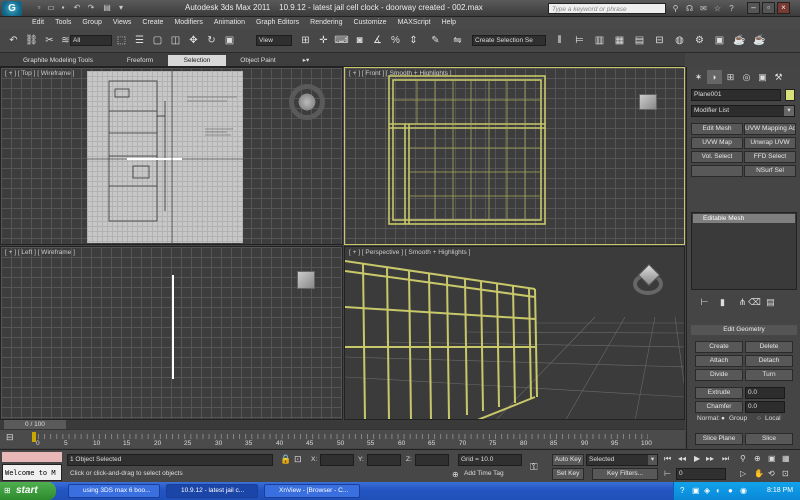  I want to click on close-button: ×, so click(783, 8).